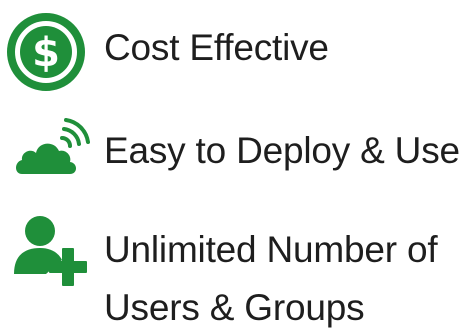 Image resolution: width=465 pixels, height=332 pixels. Describe the element at coordinates (271, 249) in the screenshot. I see `feature-label-line-1: Unlimited Number of` at that location.